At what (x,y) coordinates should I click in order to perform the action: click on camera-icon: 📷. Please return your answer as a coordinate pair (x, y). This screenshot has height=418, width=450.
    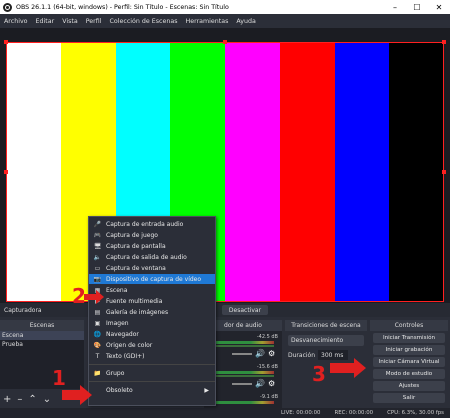
    Looking at the image, I should click on (97, 279).